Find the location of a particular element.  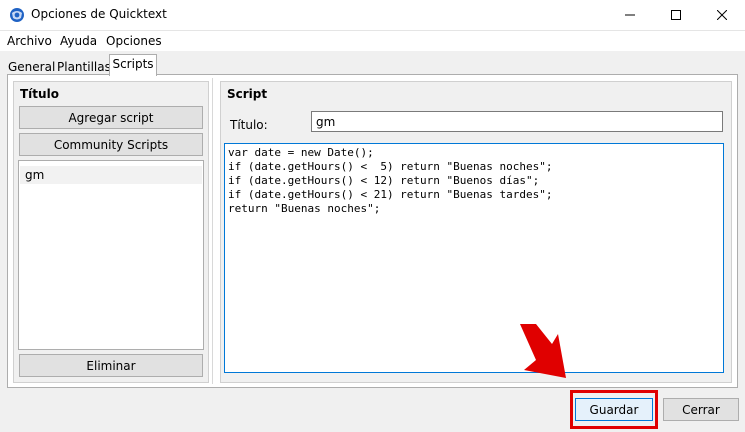

save-highlight-box is located at coordinates (614, 409).